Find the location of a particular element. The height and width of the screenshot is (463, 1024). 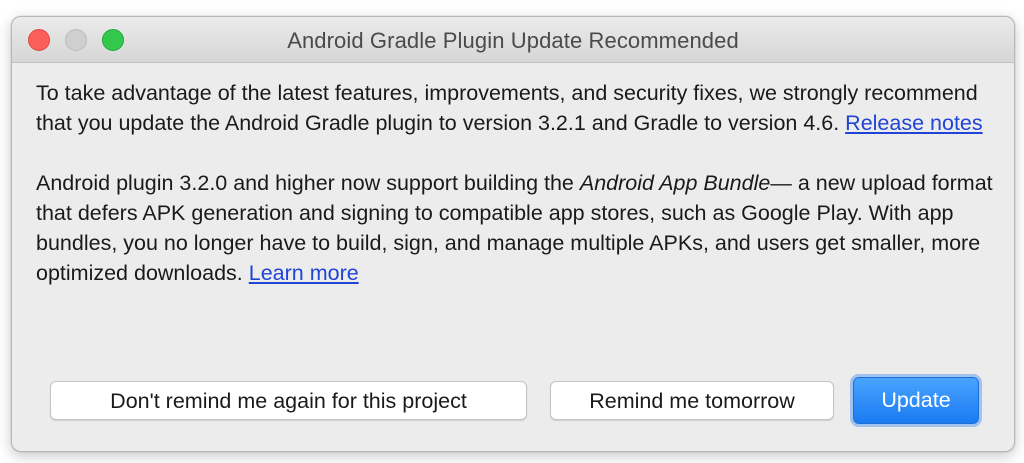

release-notes-link: Release notes is located at coordinates (913, 123).